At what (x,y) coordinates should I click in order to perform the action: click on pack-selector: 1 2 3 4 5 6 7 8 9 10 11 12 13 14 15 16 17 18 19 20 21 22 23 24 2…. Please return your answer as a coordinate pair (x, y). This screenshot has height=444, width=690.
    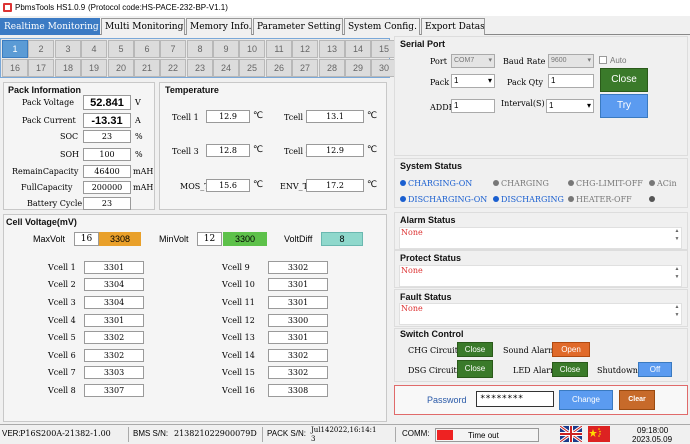
    Looking at the image, I should click on (198, 58).